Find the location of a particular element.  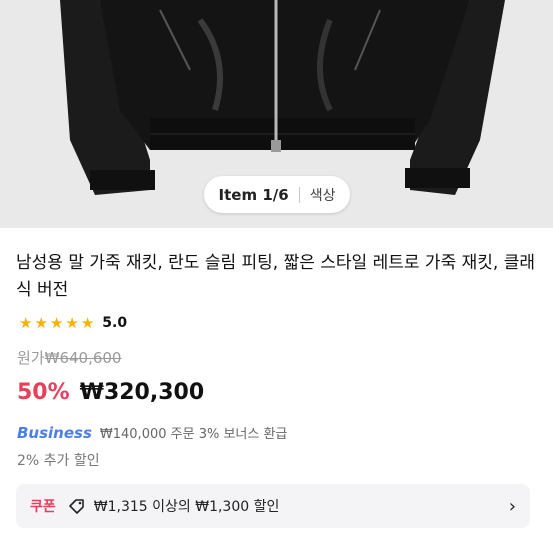

color-option-link: 색상 is located at coordinates (323, 195).